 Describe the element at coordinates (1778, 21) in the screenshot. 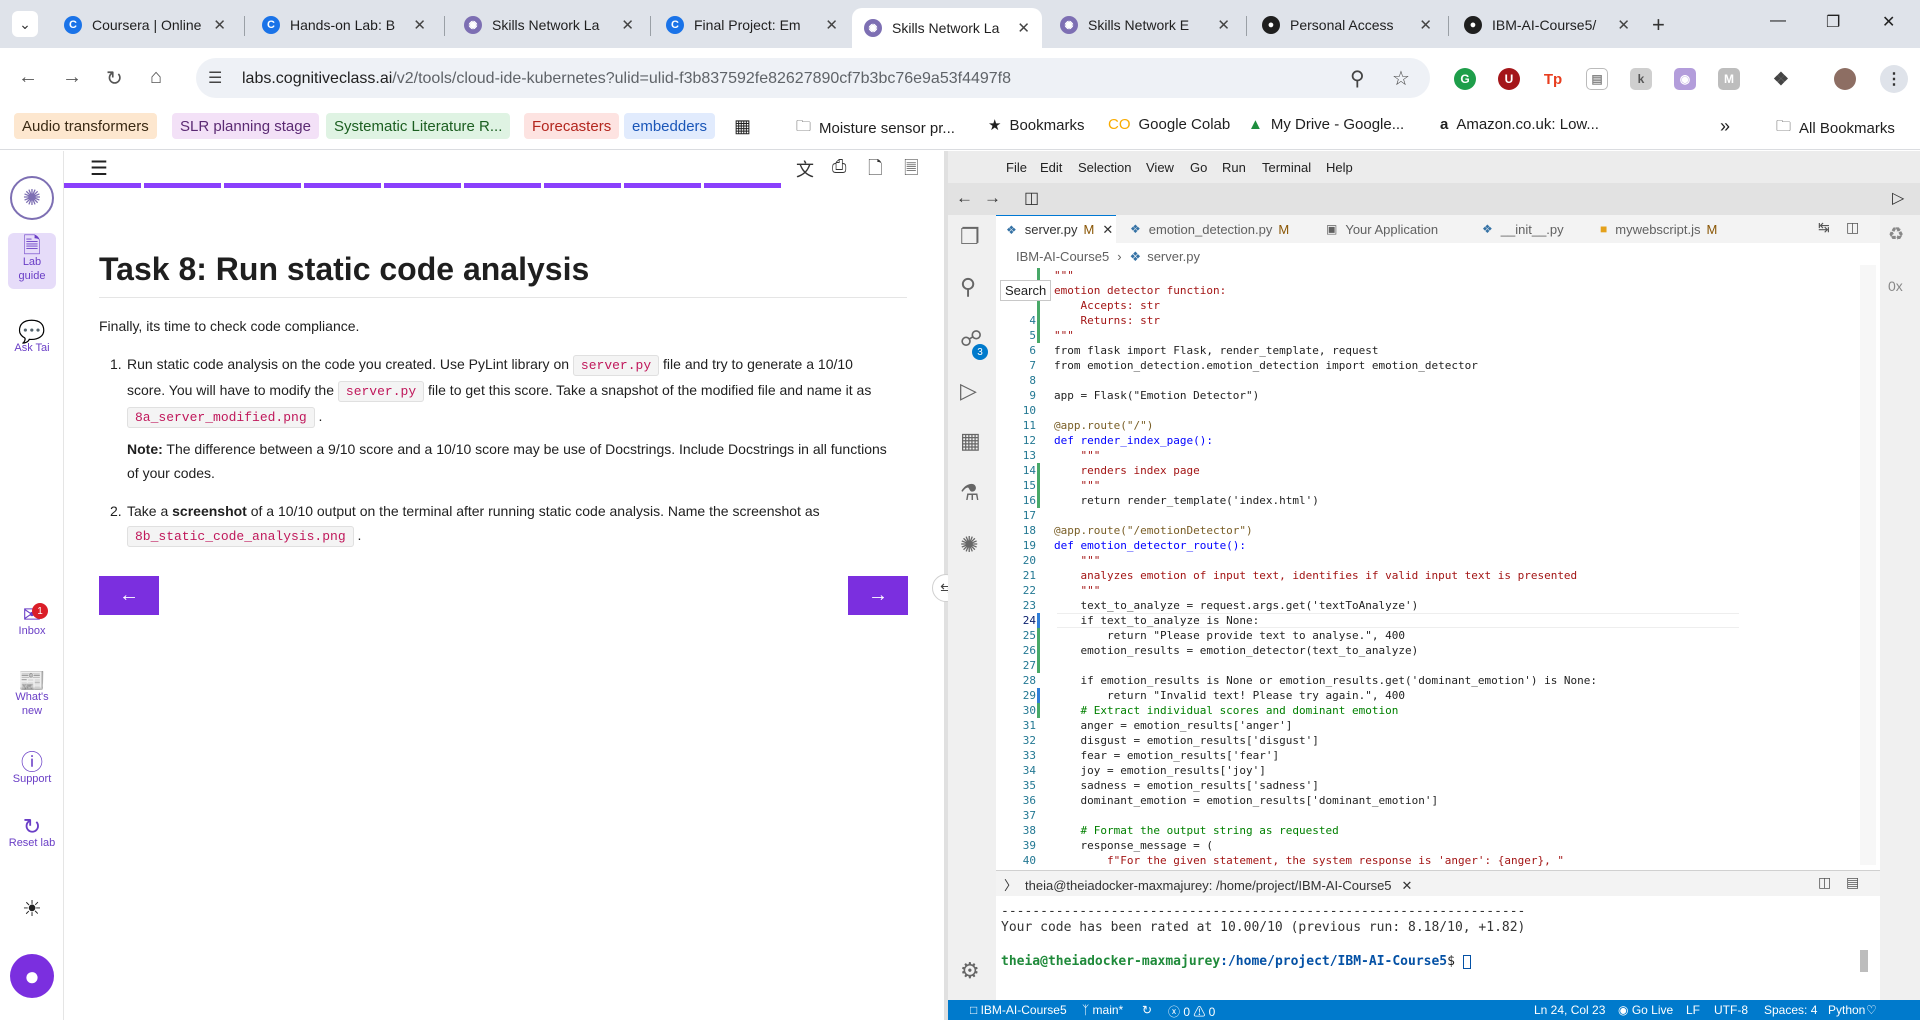

I see `minimize-button: —` at that location.